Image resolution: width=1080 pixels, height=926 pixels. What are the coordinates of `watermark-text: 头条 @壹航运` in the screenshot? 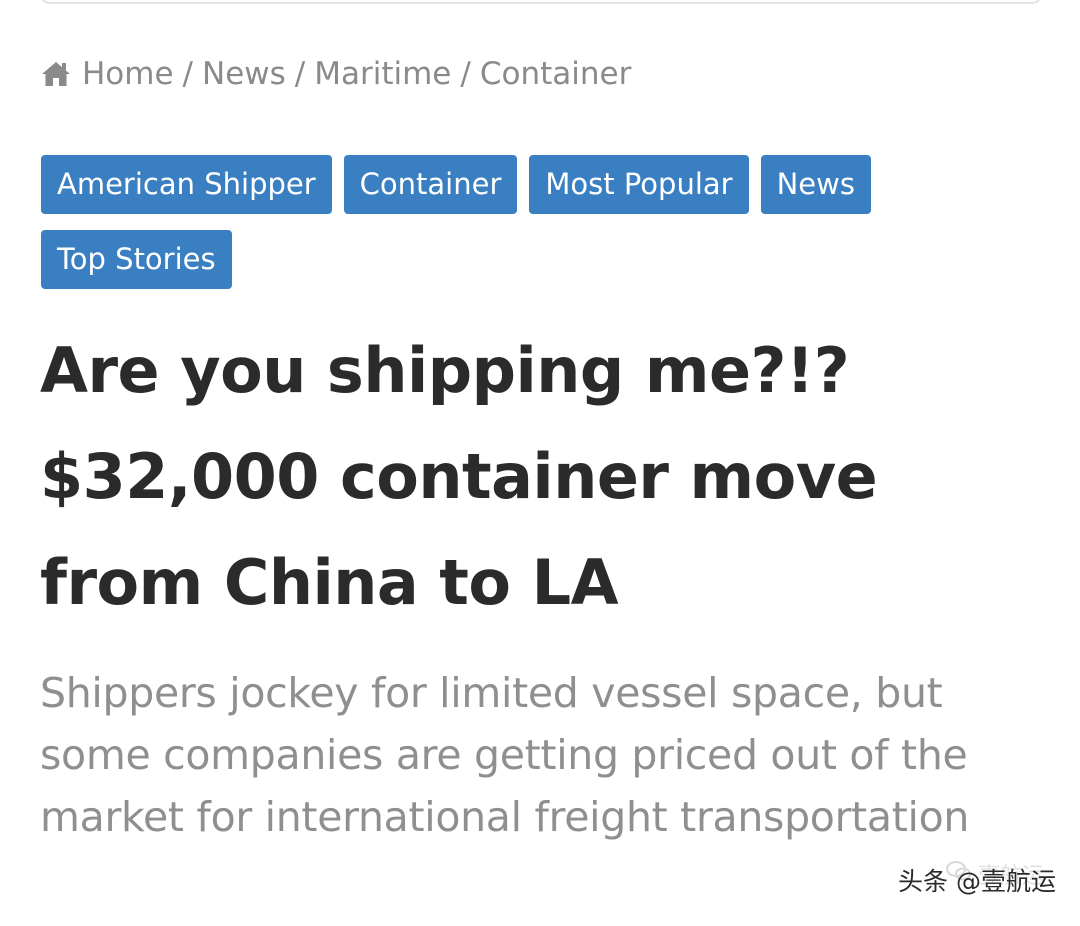 It's located at (977, 881).